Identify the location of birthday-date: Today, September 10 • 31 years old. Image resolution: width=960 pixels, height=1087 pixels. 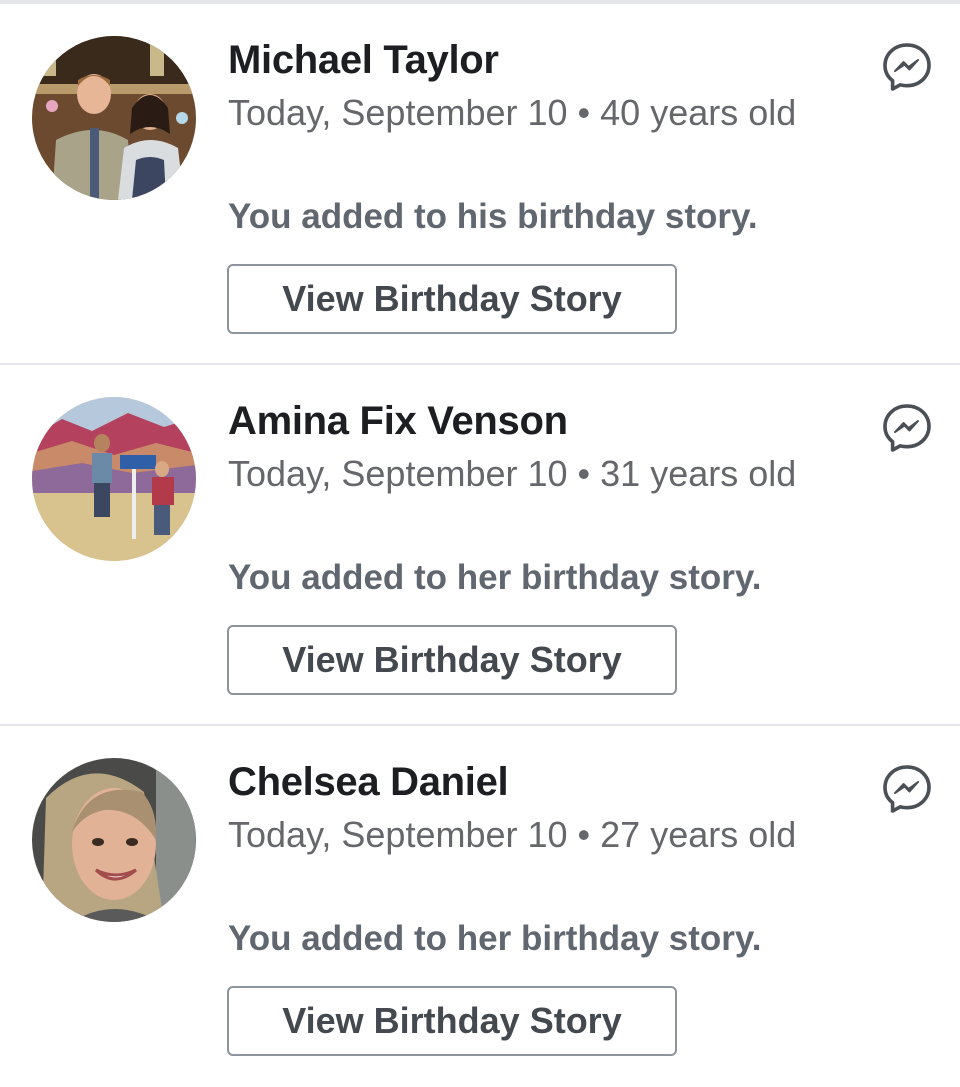
(512, 473).